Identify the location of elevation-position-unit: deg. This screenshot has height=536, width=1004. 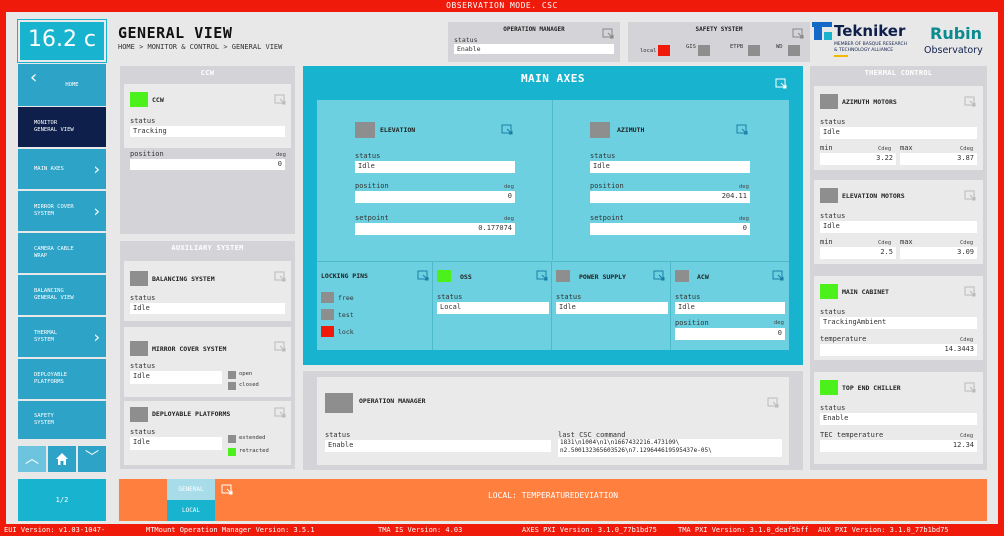
(509, 187).